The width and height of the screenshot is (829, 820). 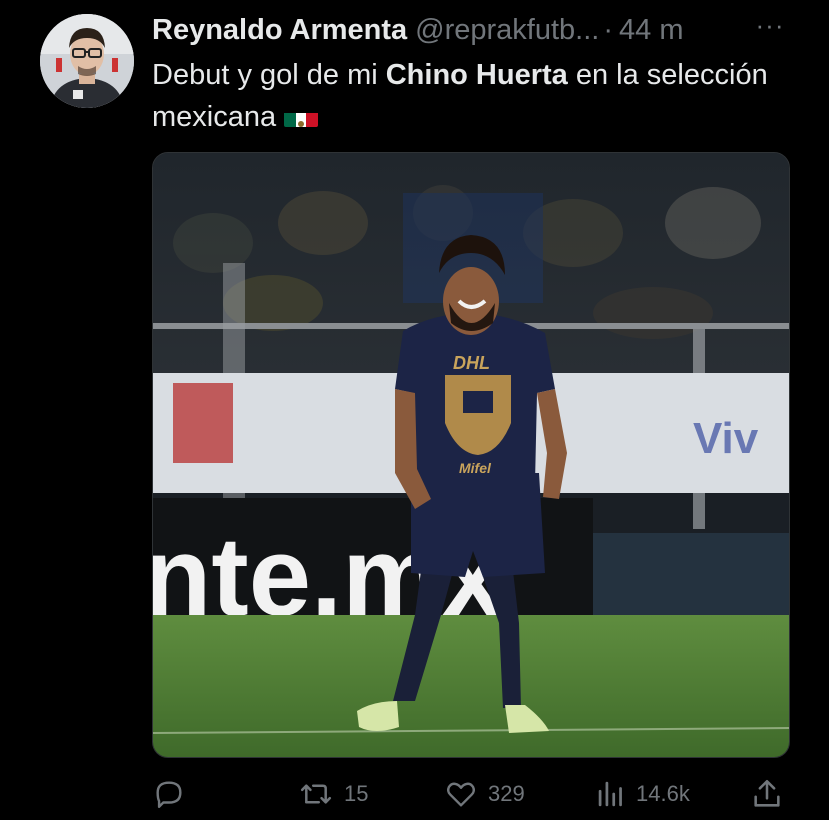 I want to click on tweet-text-bold: Chino Huerta, so click(x=476, y=75).